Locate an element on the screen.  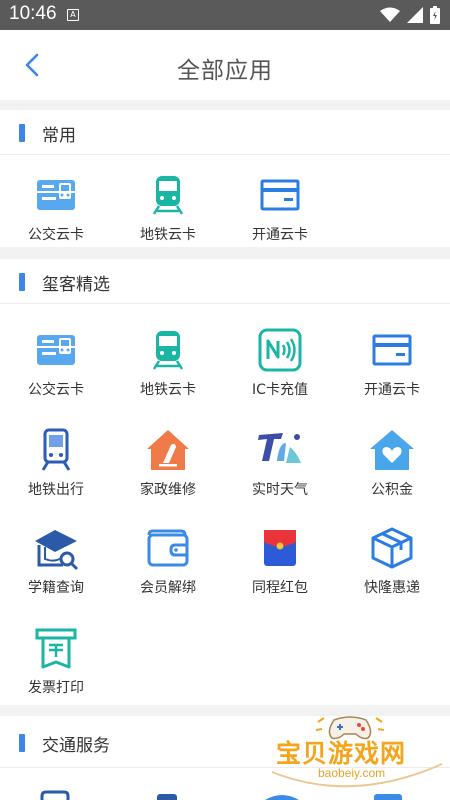
app-item: 学籍查询 is located at coordinates (56, 561).